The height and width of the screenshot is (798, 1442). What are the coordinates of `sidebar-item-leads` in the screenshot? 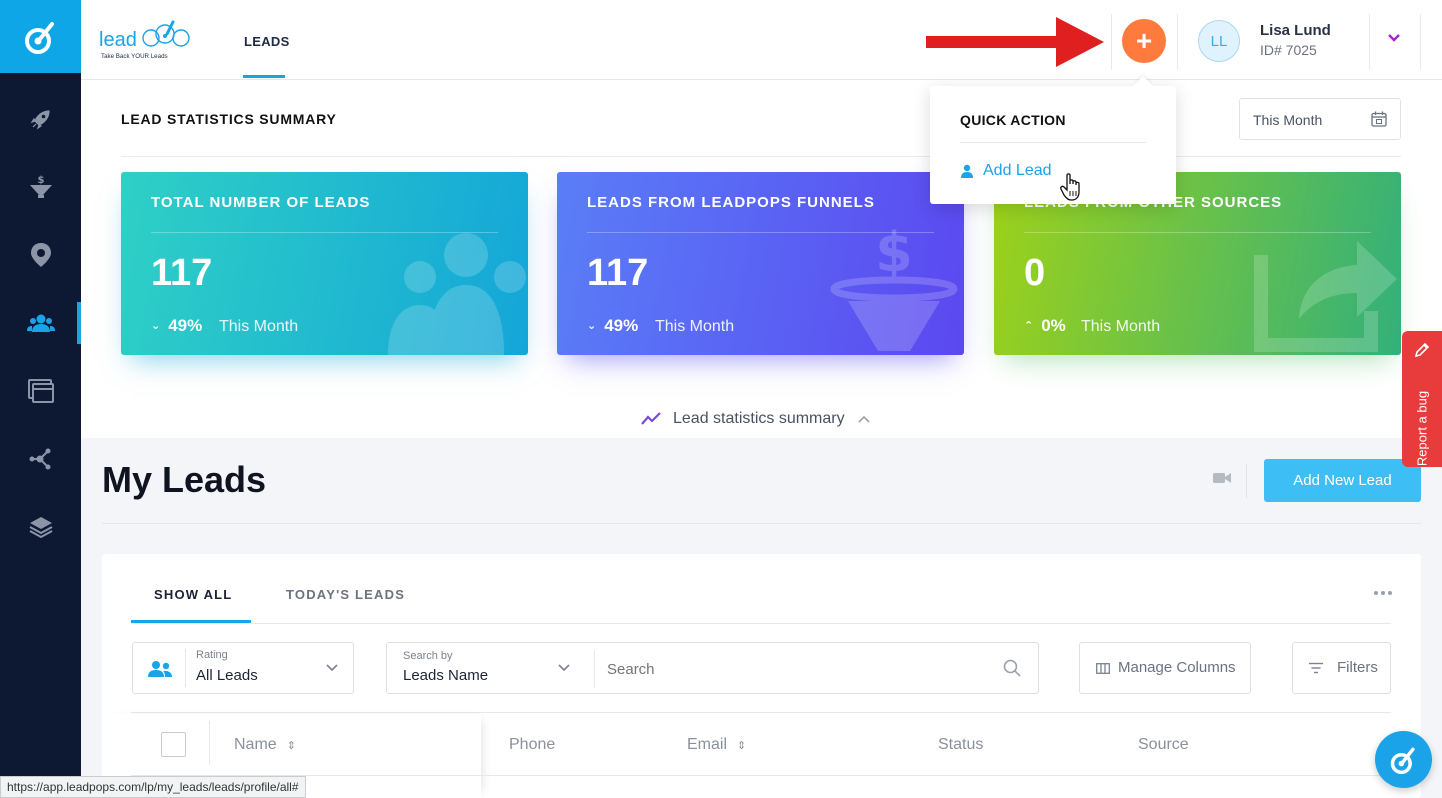 It's located at (40, 323).